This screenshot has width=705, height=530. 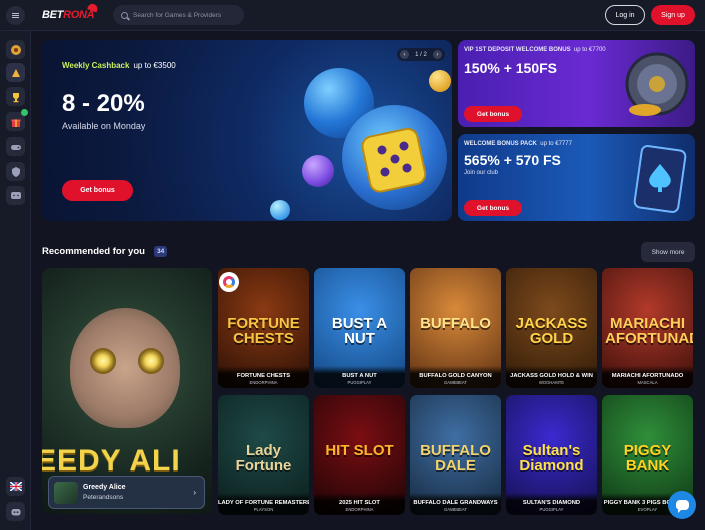 I want to click on chat-bubbles-icon, so click(x=15, y=195).